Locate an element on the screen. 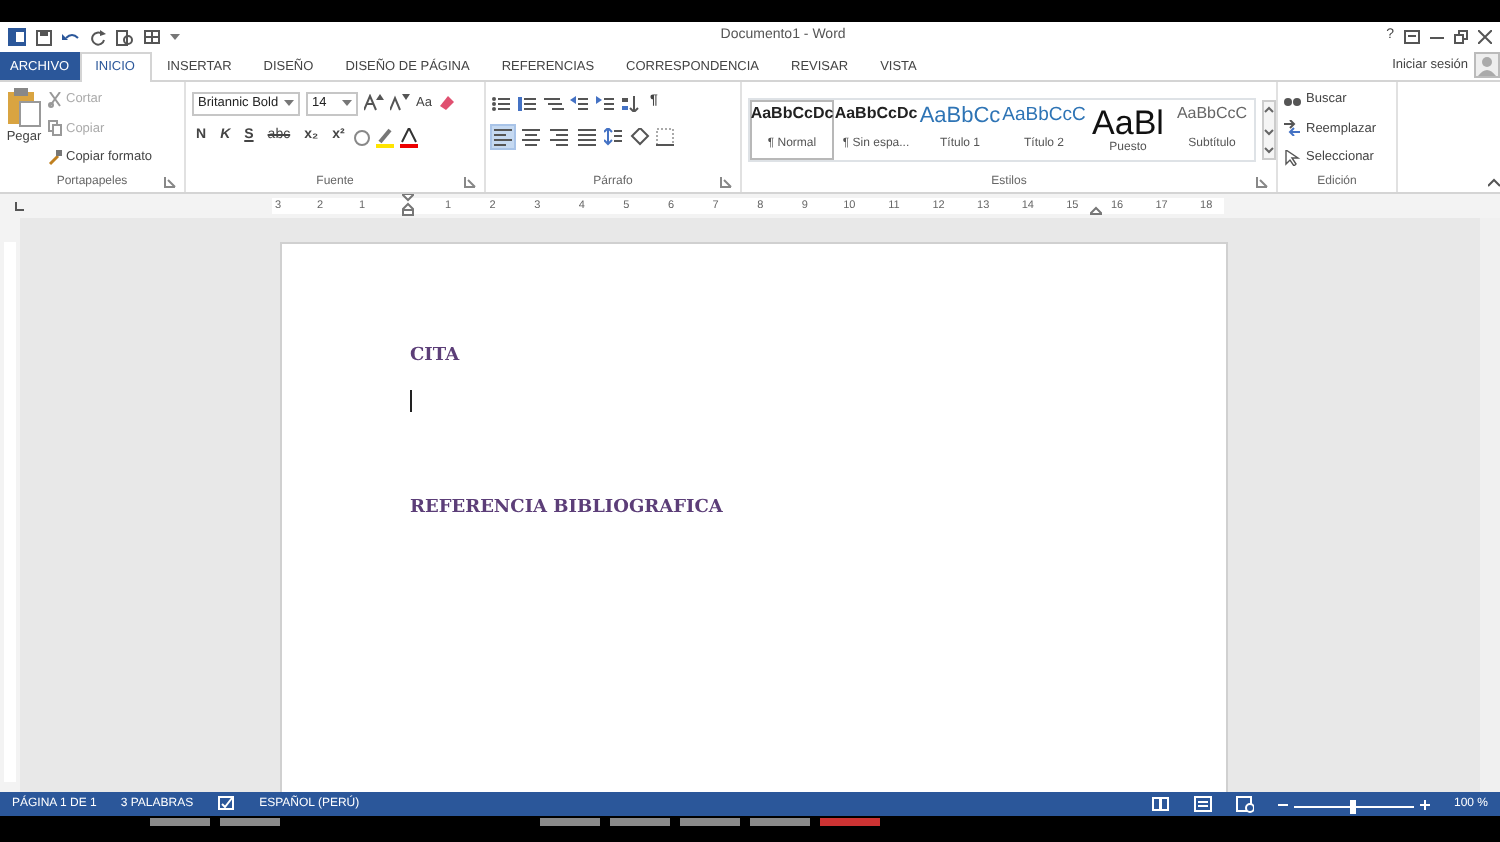 The height and width of the screenshot is (842, 1500). cursor-icon is located at coordinates (1293, 157).